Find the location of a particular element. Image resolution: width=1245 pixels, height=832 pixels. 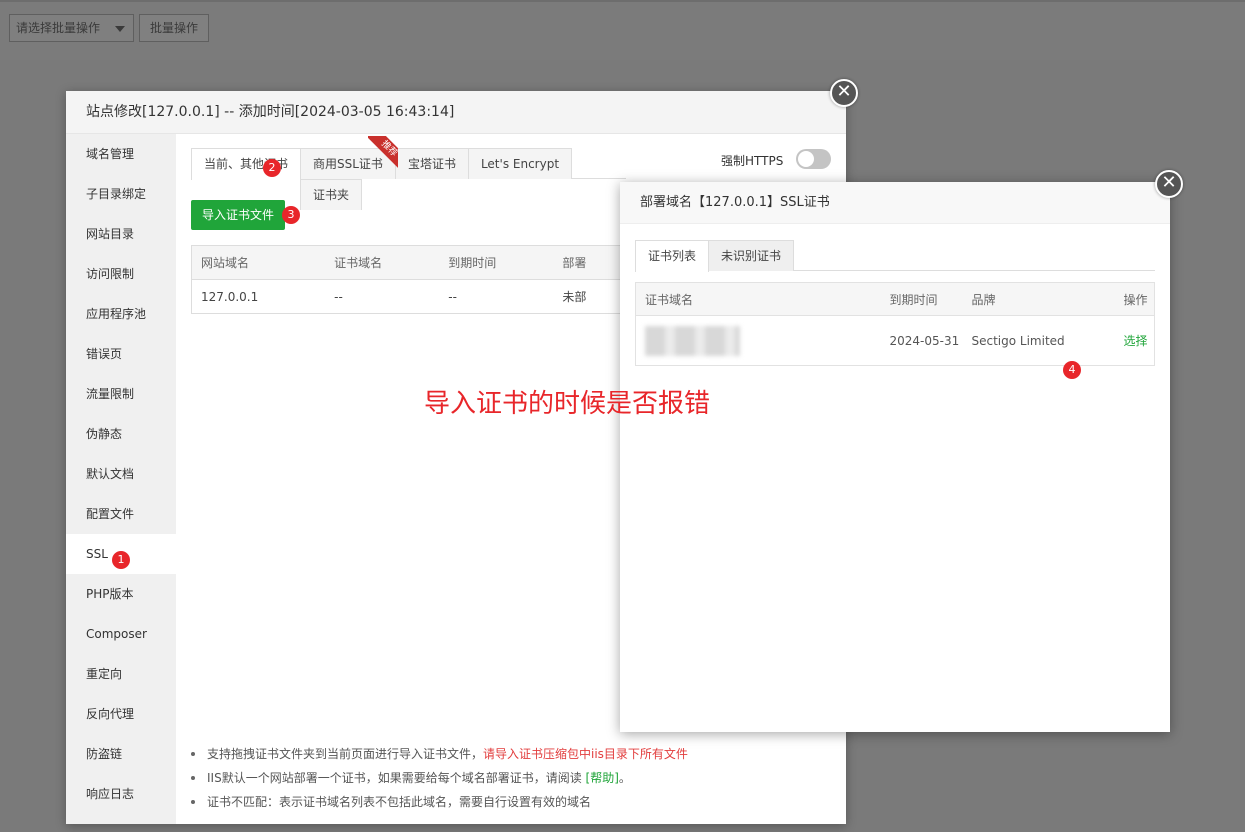

col-deploy: 部署 is located at coordinates (587, 262).